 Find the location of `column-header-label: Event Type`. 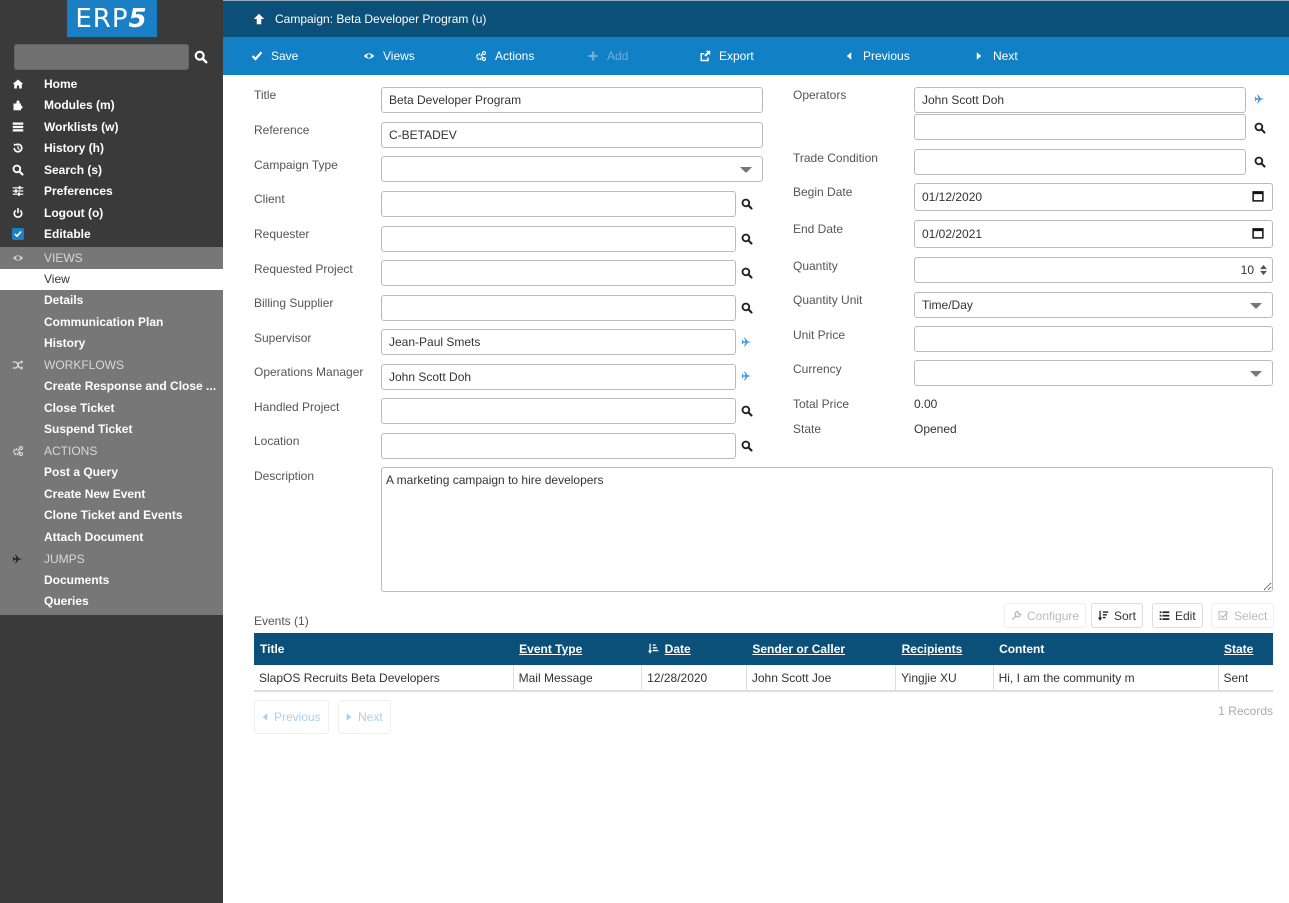

column-header-label: Event Type is located at coordinates (551, 649).